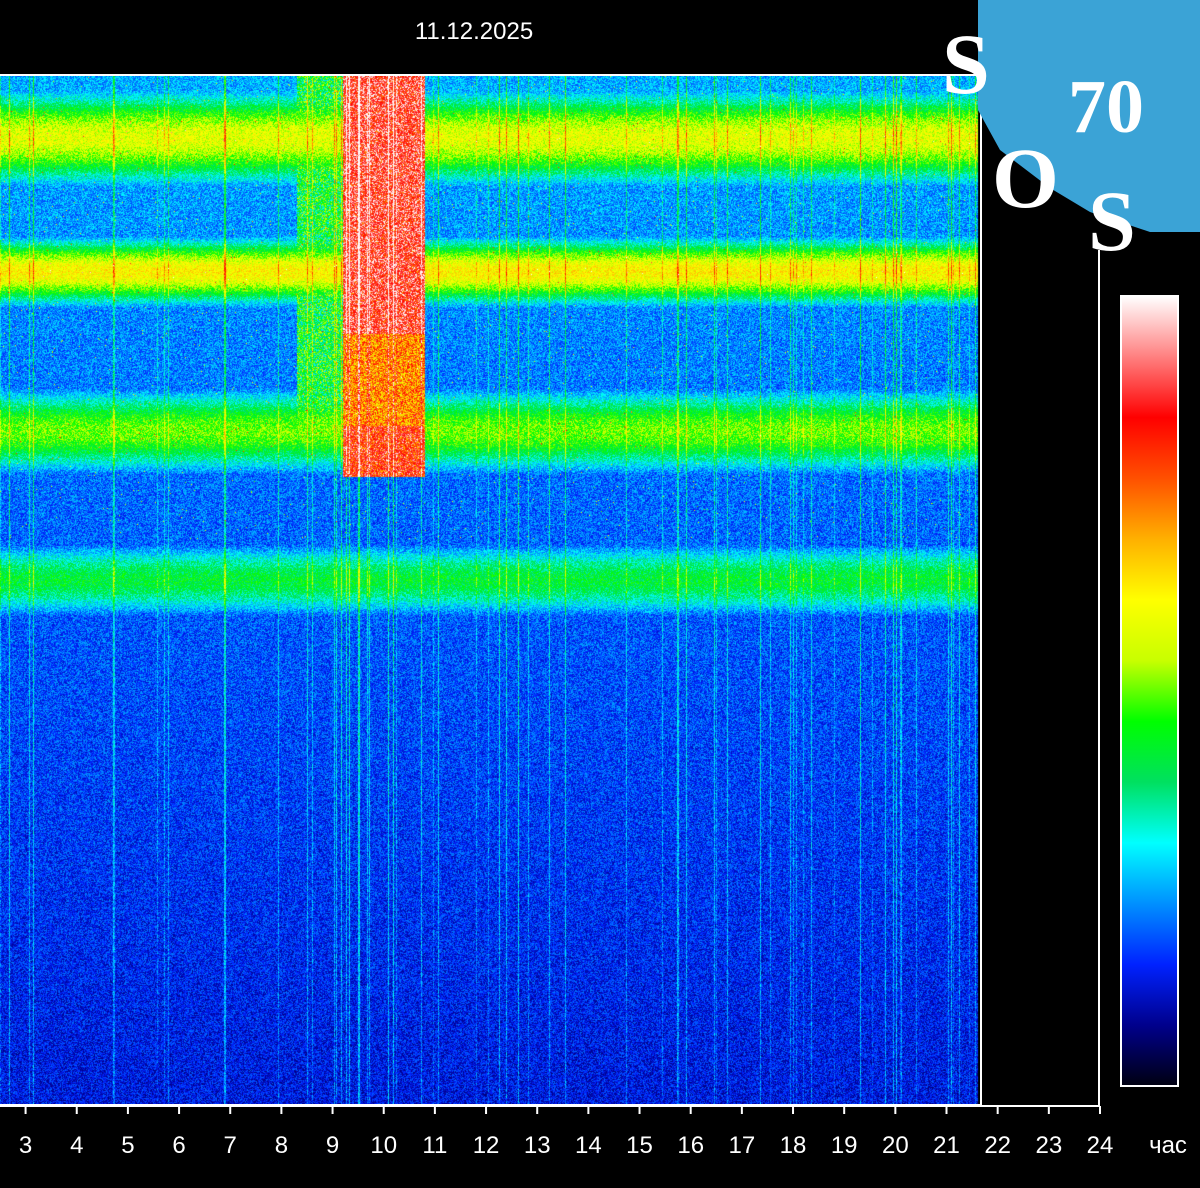 The width and height of the screenshot is (1200, 1188). I want to click on x-tick-label: 3, so click(25, 1145).